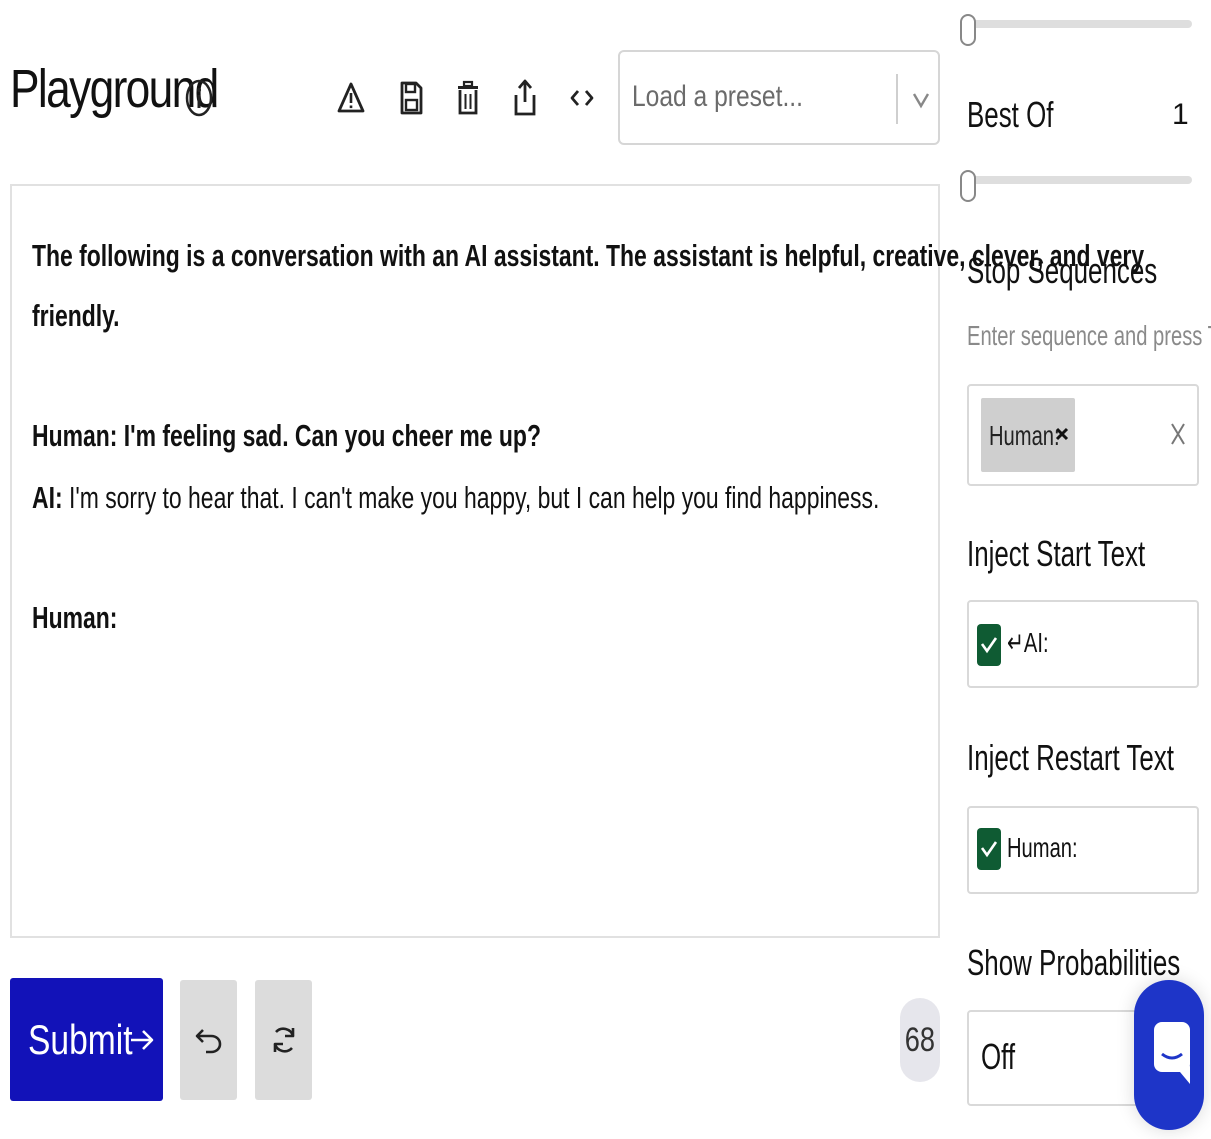  What do you see at coordinates (1010, 114) in the screenshot?
I see `best-of-label: Best Of` at bounding box center [1010, 114].